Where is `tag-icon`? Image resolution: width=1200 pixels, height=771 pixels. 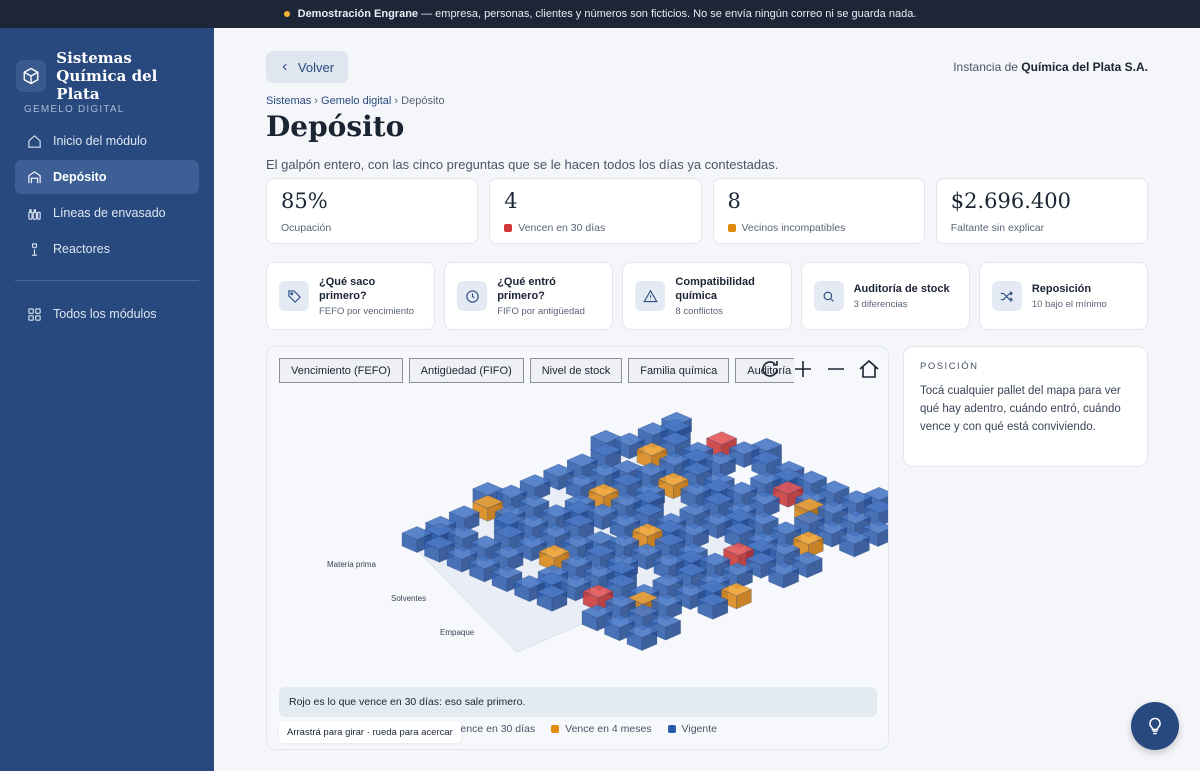
tag-icon is located at coordinates (294, 296).